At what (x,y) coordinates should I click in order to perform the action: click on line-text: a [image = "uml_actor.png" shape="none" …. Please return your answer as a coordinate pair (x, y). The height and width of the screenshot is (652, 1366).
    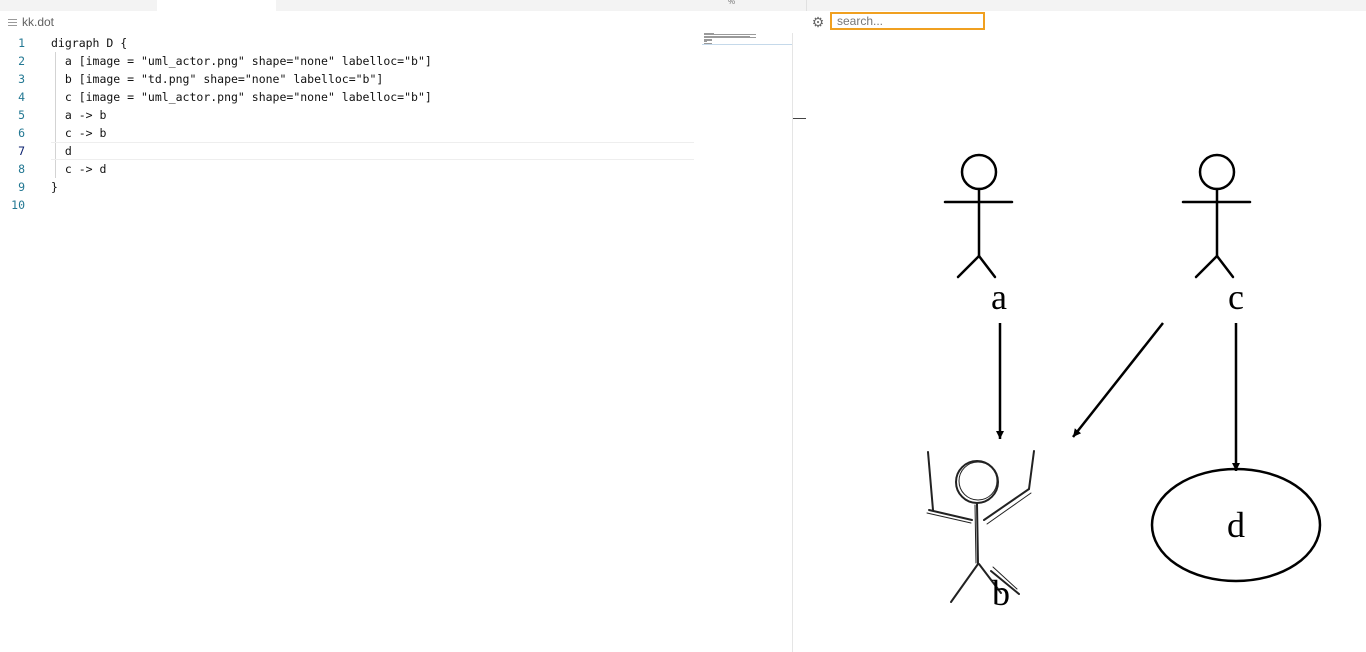
    Looking at the image, I should click on (241, 61).